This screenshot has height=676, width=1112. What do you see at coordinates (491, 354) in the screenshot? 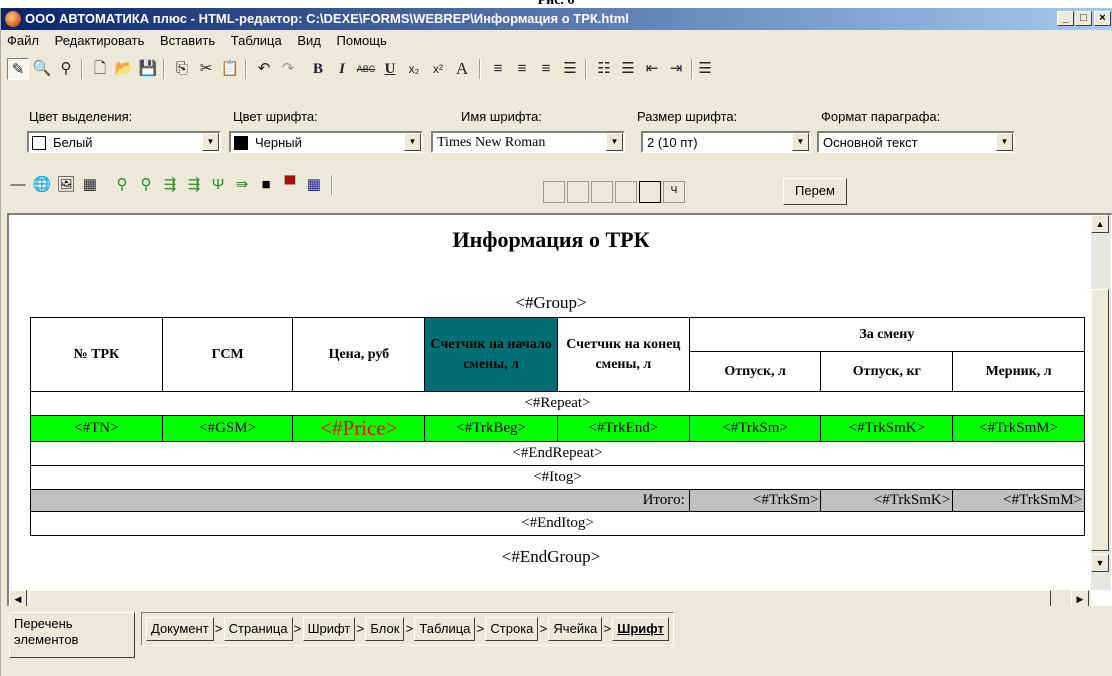
I see `header-counter-start: Счетчик на начало смены, л` at bounding box center [491, 354].